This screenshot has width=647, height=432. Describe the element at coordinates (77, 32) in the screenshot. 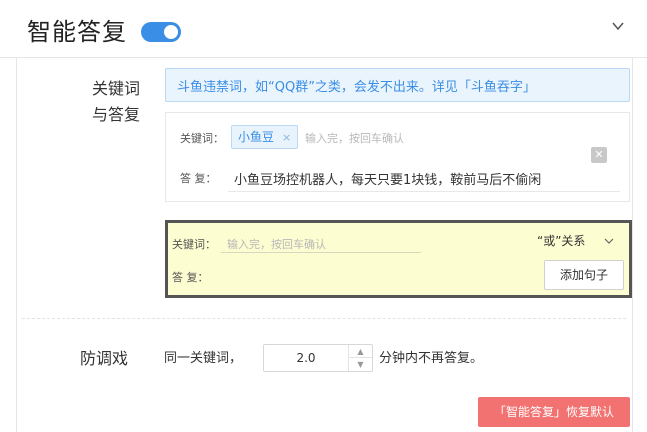

I see `section-title: 智能答复` at that location.